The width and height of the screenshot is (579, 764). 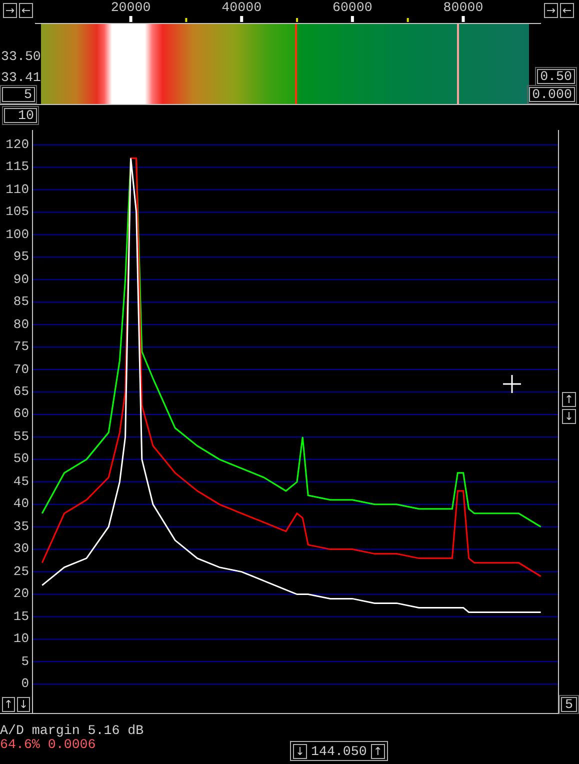 I want to click on axis-label: 20, so click(x=21, y=594).